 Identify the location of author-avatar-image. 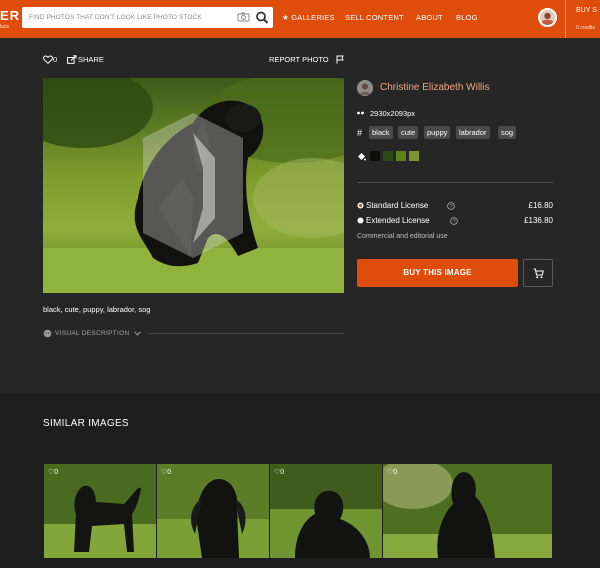
(365, 88).